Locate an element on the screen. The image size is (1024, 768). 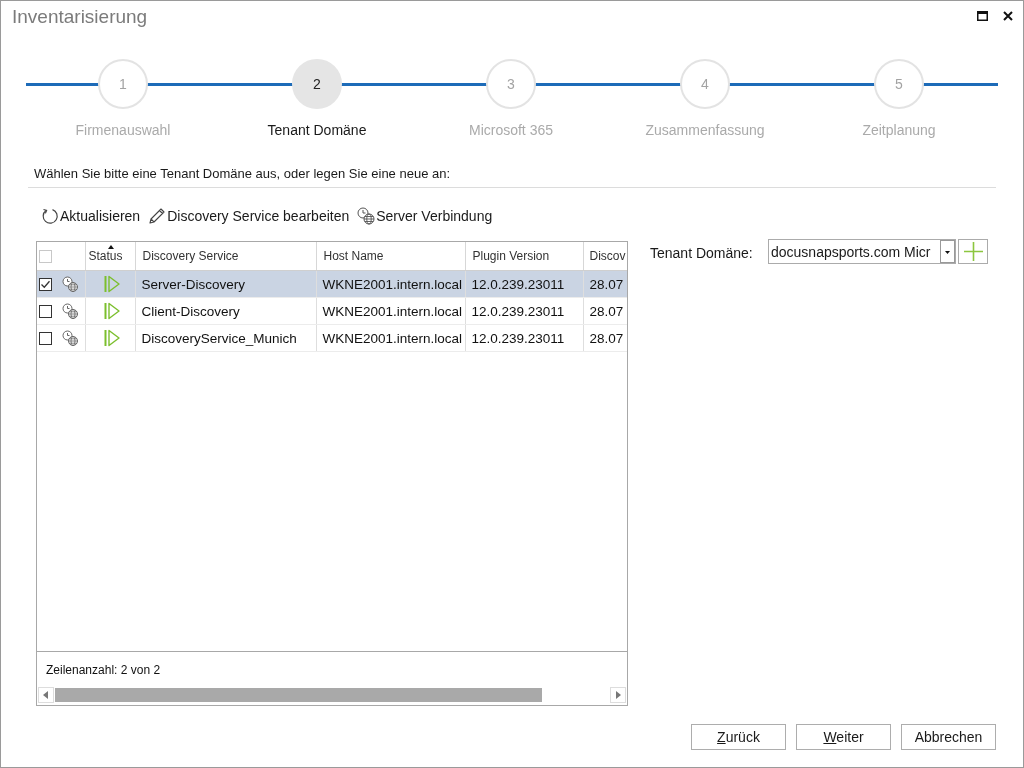
step-label: Firmenauswahl is located at coordinates (123, 130).